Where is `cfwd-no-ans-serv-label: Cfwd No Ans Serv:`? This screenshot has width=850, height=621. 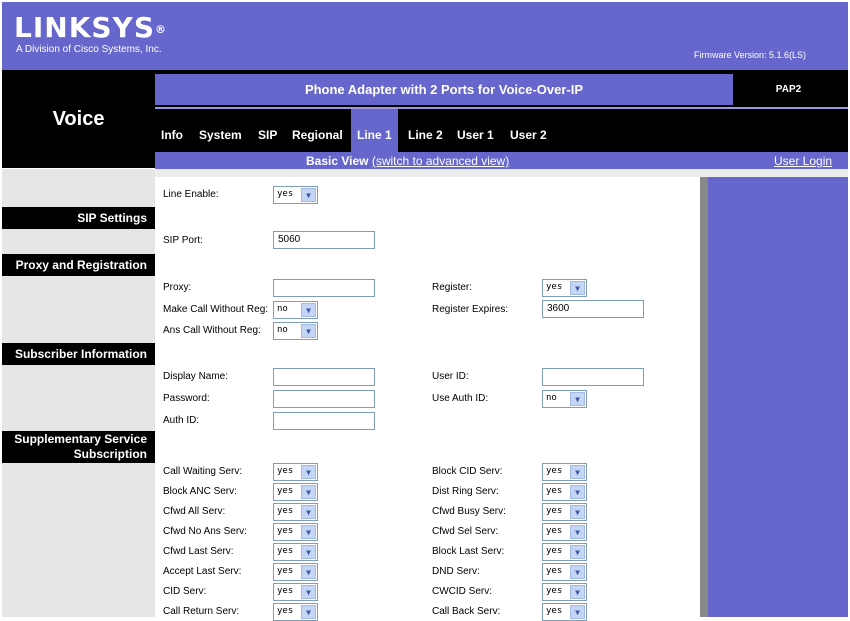
cfwd-no-ans-serv-label: Cfwd No Ans Serv: is located at coordinates (205, 531).